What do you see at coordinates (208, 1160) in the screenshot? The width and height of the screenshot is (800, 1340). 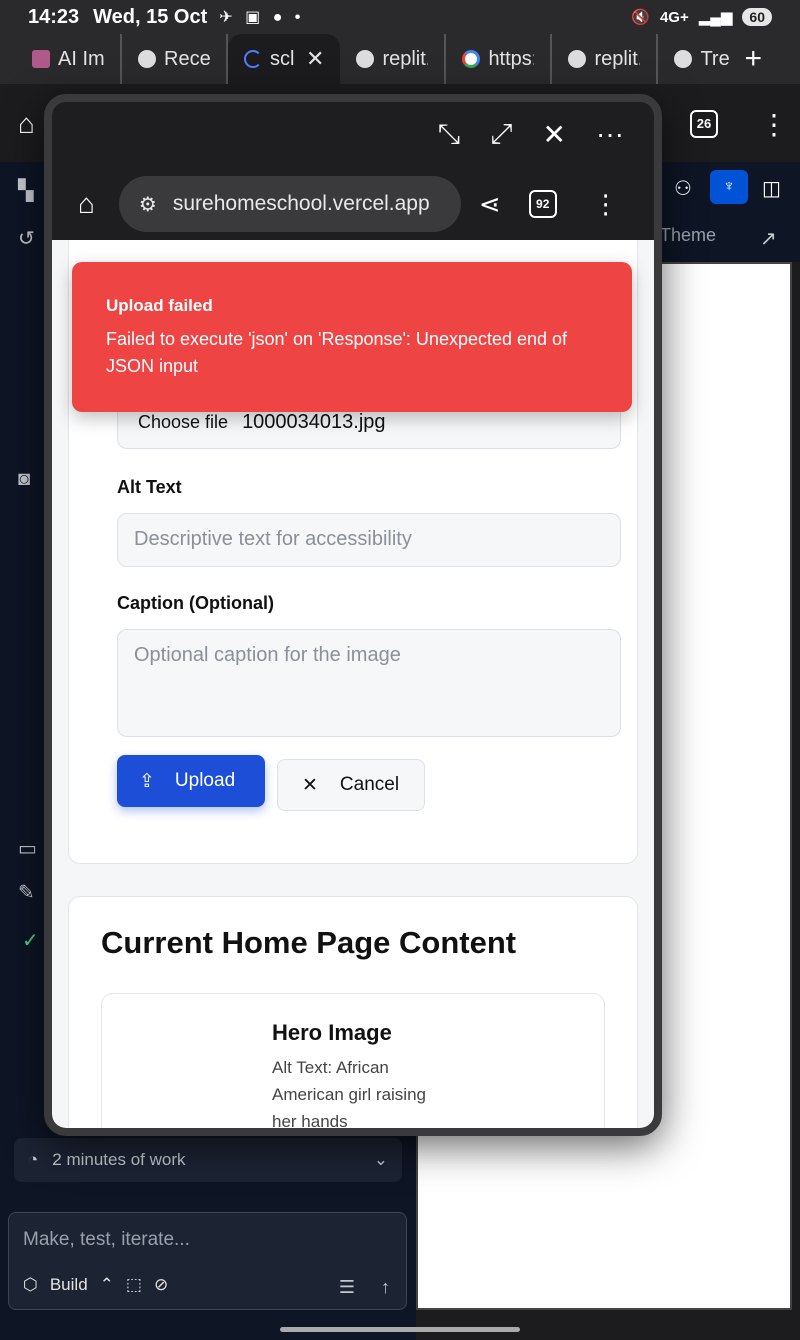 I see `work-summary-row: ◔ 2 minutes of work ⌄` at bounding box center [208, 1160].